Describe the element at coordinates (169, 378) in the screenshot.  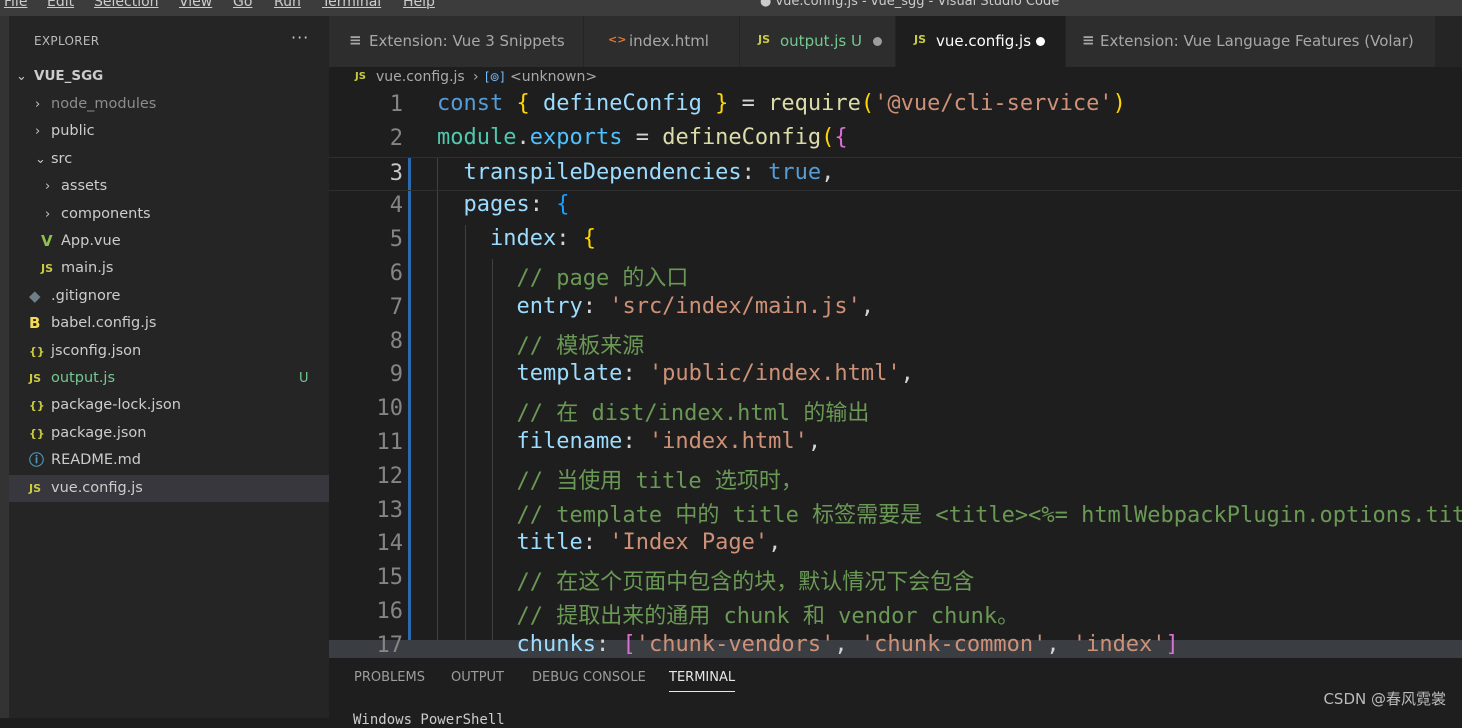
I see `tree-item: JS output.js U` at that location.